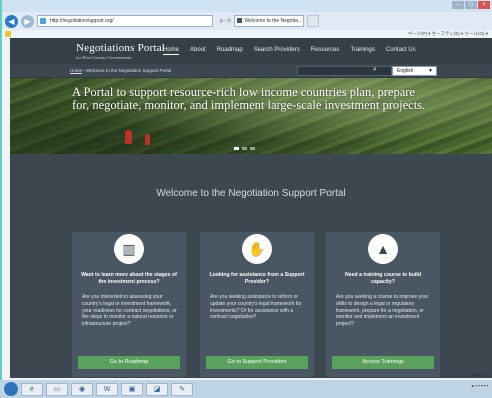 Image resolution: width=492 pixels, height=398 pixels. I want to click on language-value: English, so click(405, 71).